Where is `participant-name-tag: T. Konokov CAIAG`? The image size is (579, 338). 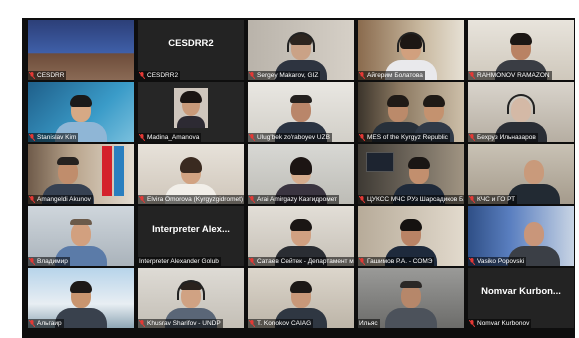
participant-name-tag: T. Konokov CAIAG is located at coordinates (281, 323).